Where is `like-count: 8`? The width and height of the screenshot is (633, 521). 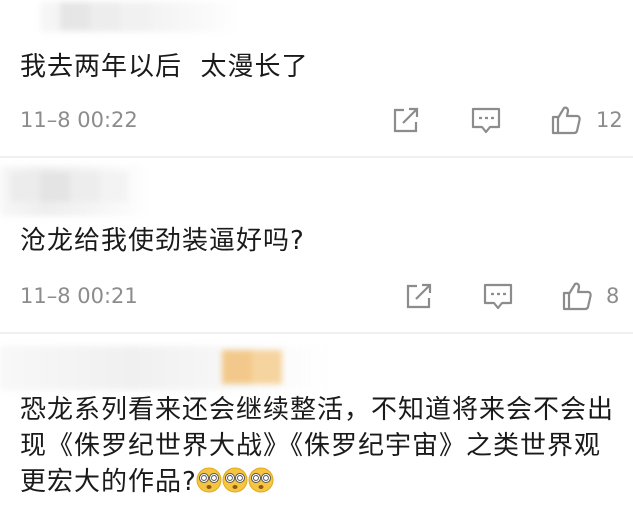 like-count: 8 is located at coordinates (613, 296).